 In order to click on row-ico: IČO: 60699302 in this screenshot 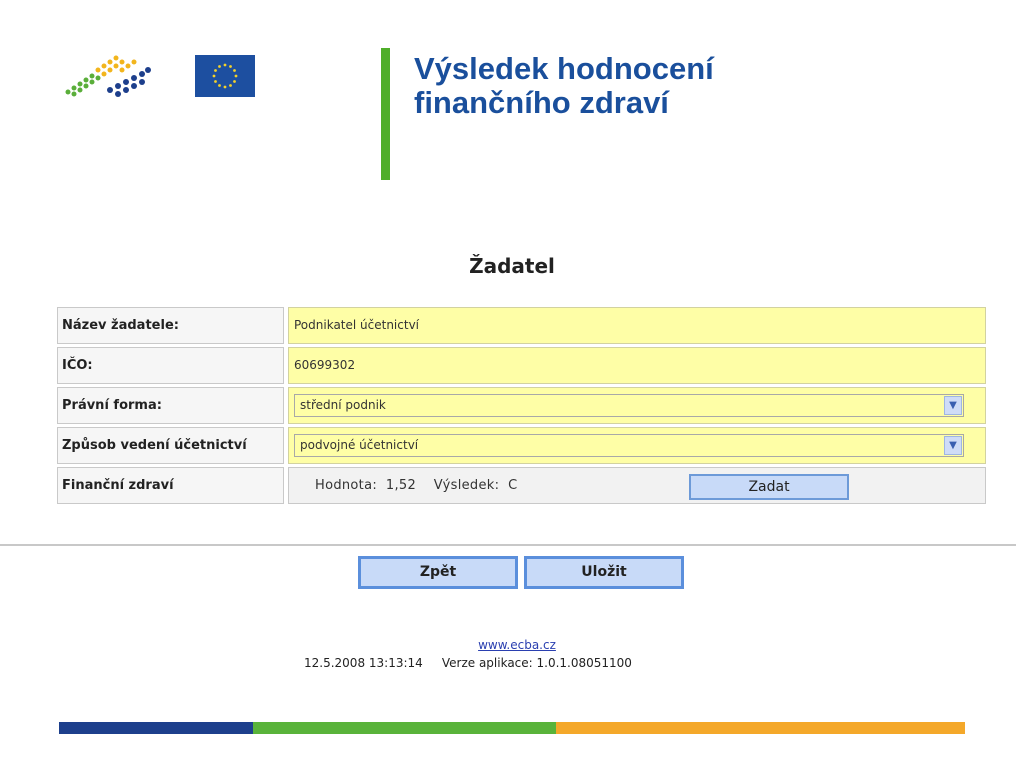, I will do `click(522, 365)`.